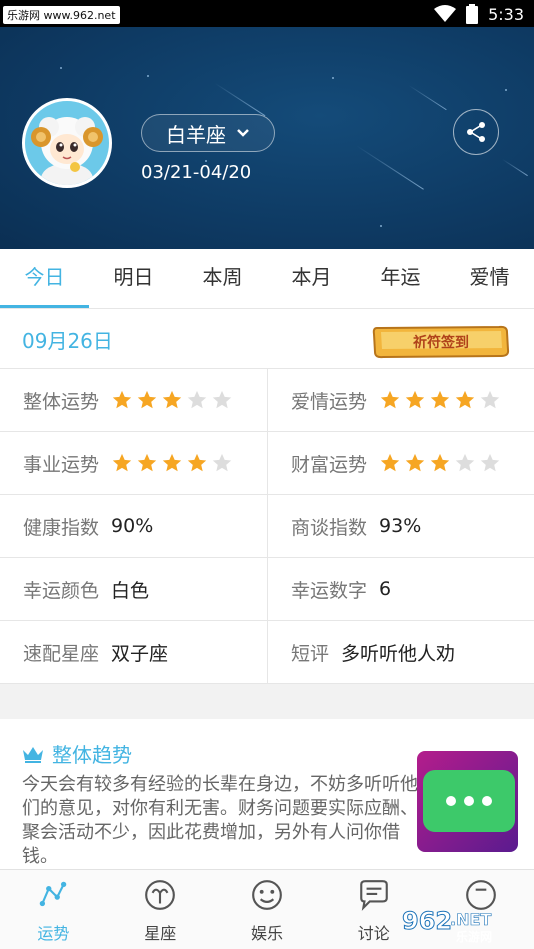 Image resolution: width=534 pixels, height=949 pixels. Describe the element at coordinates (469, 801) in the screenshot. I see `chat-bubble-icon` at that location.